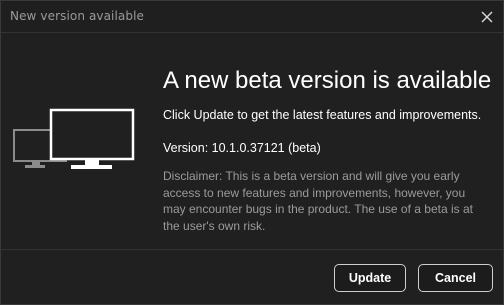  Describe the element at coordinates (455, 278) in the screenshot. I see `cancel-button: Cancel` at that location.